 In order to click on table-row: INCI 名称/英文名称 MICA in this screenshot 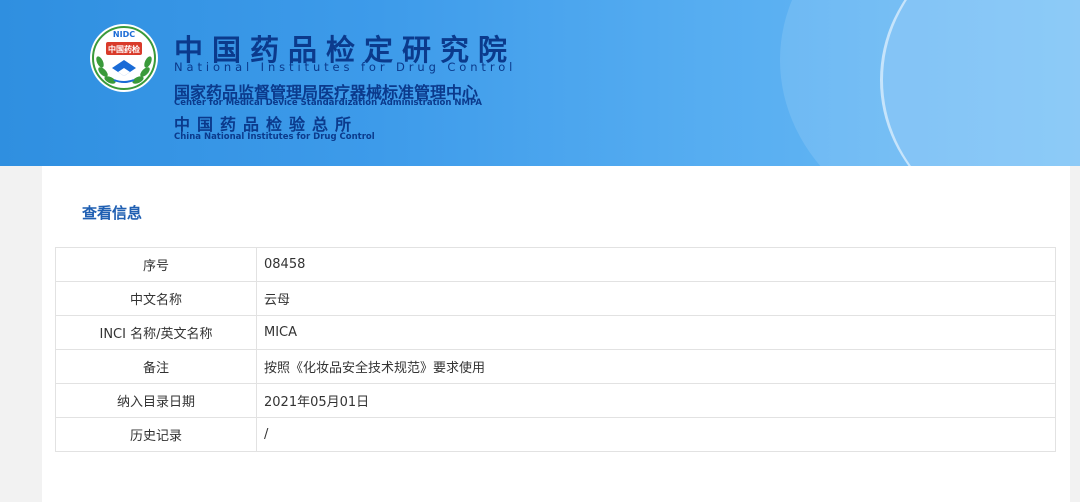, I will do `click(555, 332)`.